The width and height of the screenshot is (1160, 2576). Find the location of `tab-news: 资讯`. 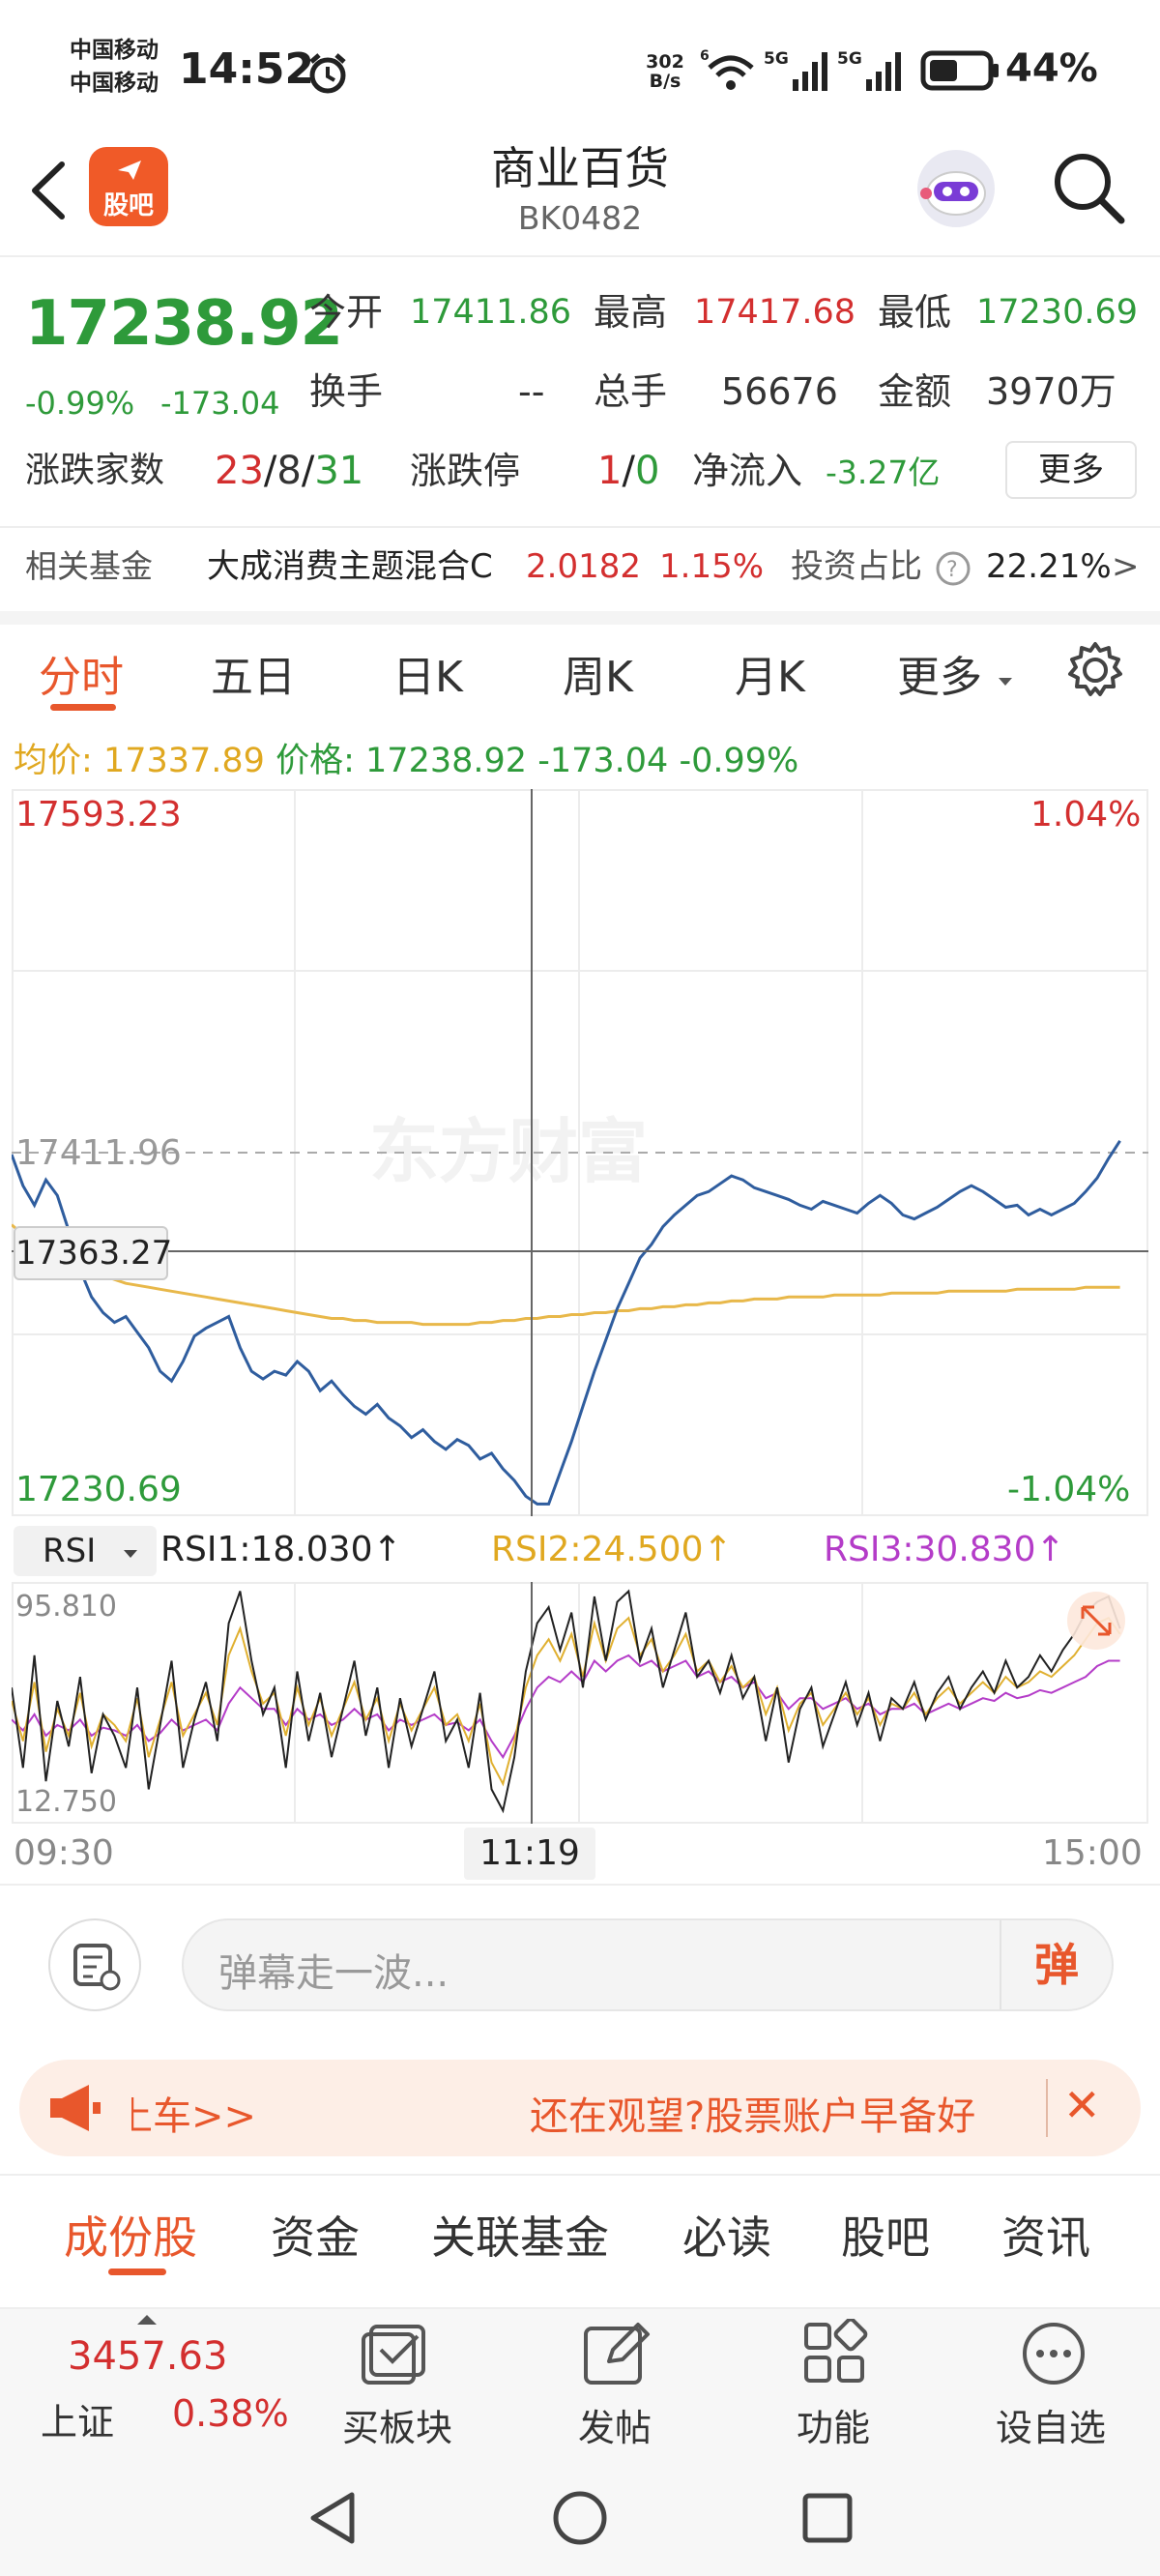

tab-news: 资讯 is located at coordinates (1046, 2235).